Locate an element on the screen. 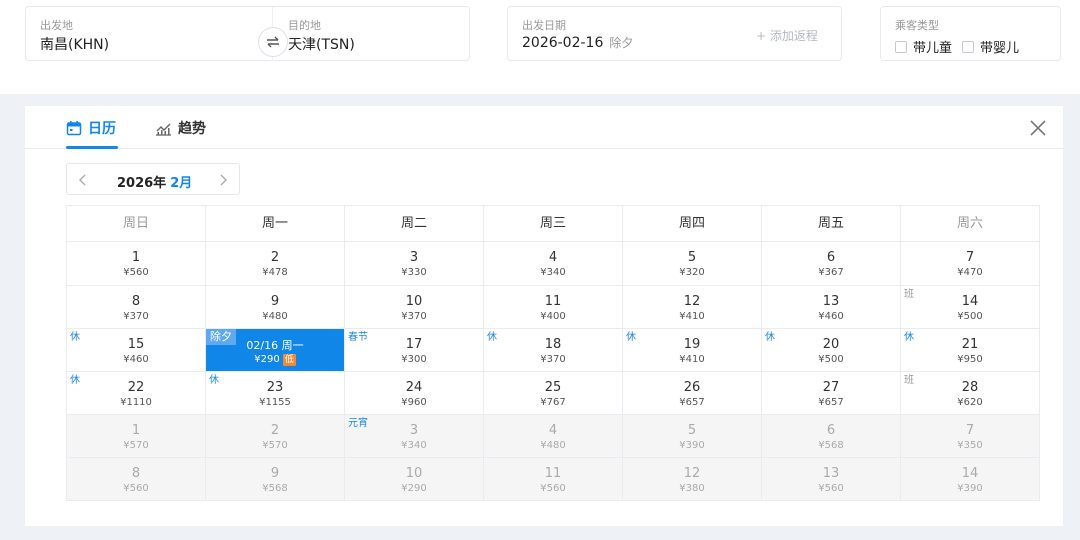 Image resolution: width=1080 pixels, height=540 pixels. calendar-day: 4 ¥340 is located at coordinates (552, 263).